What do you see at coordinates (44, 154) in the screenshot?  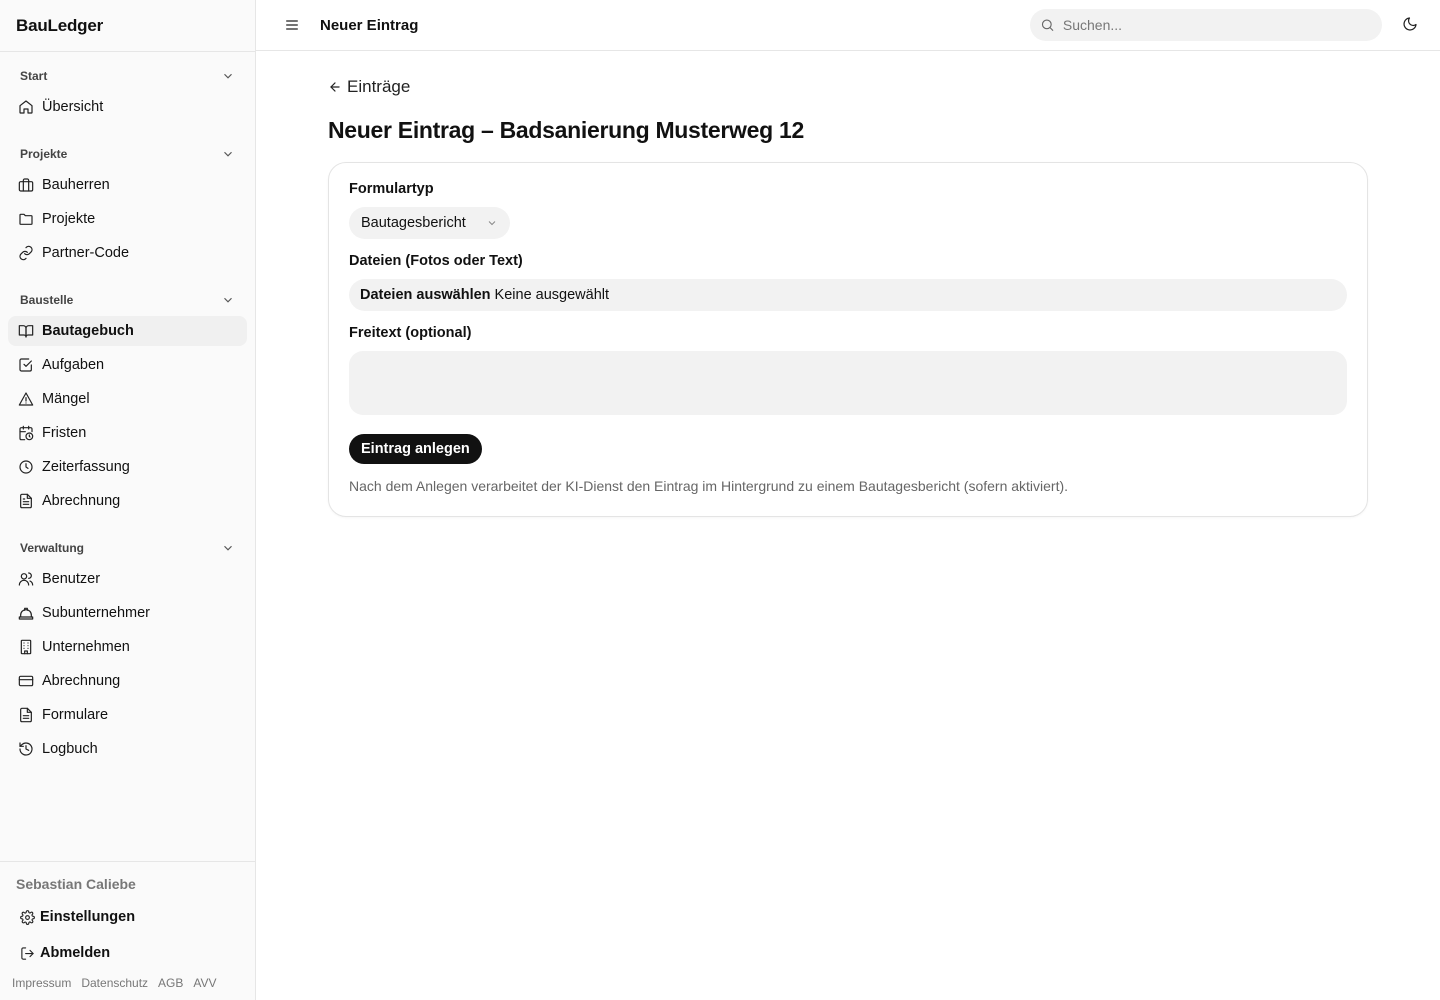 I see `group-title: Projekte` at bounding box center [44, 154].